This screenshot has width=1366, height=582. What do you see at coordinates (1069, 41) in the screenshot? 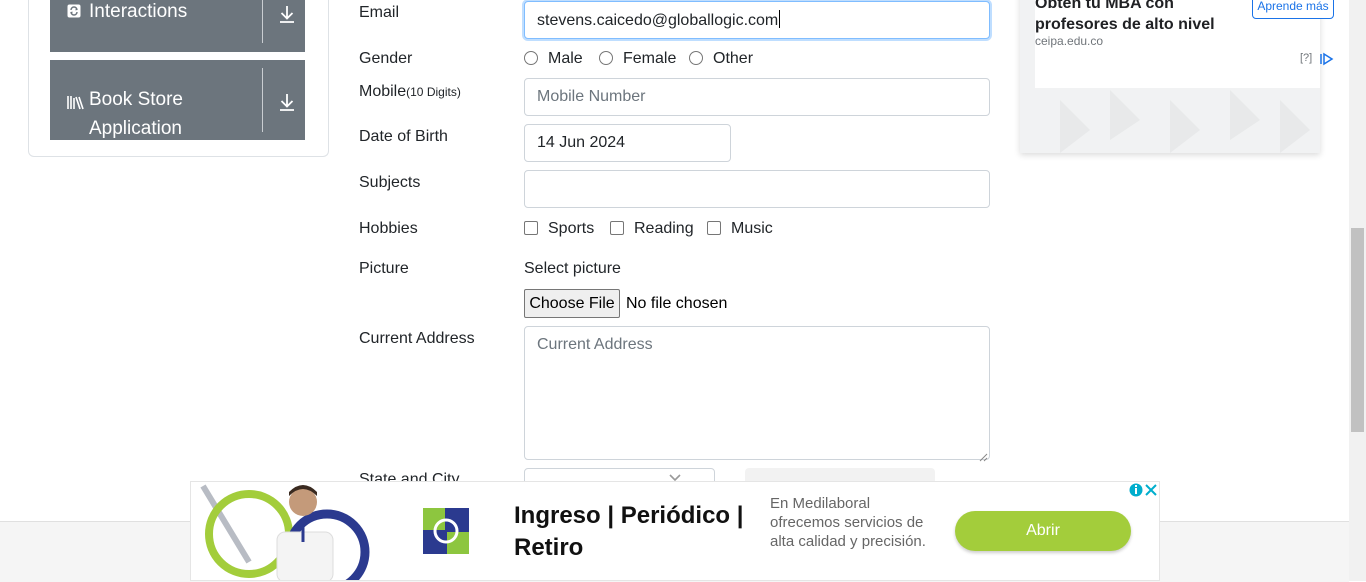
I see `ad-domain: ceipa.edu.co` at bounding box center [1069, 41].